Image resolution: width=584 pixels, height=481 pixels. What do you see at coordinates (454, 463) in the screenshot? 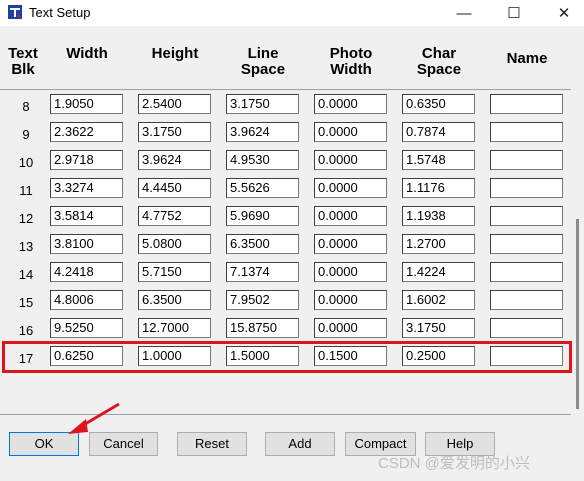
I see `watermark: CSDN @爱发明的小兴` at bounding box center [454, 463].